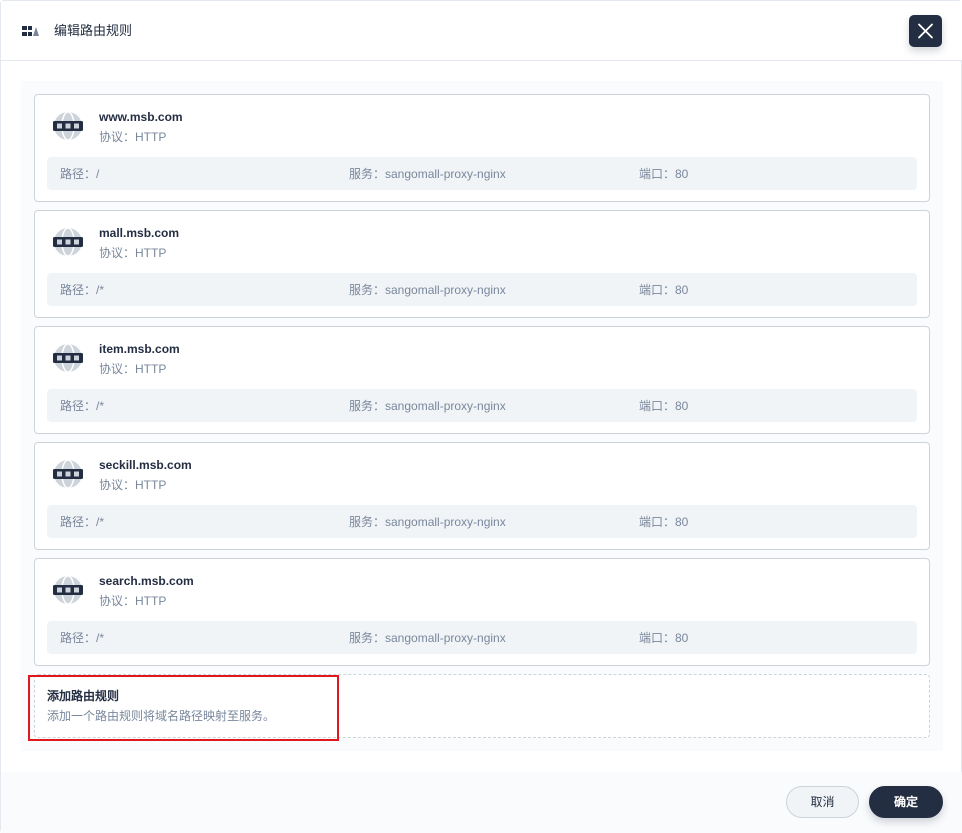 The width and height of the screenshot is (962, 833). Describe the element at coordinates (80, 174) in the screenshot. I see `rule-path: 路径：/` at that location.